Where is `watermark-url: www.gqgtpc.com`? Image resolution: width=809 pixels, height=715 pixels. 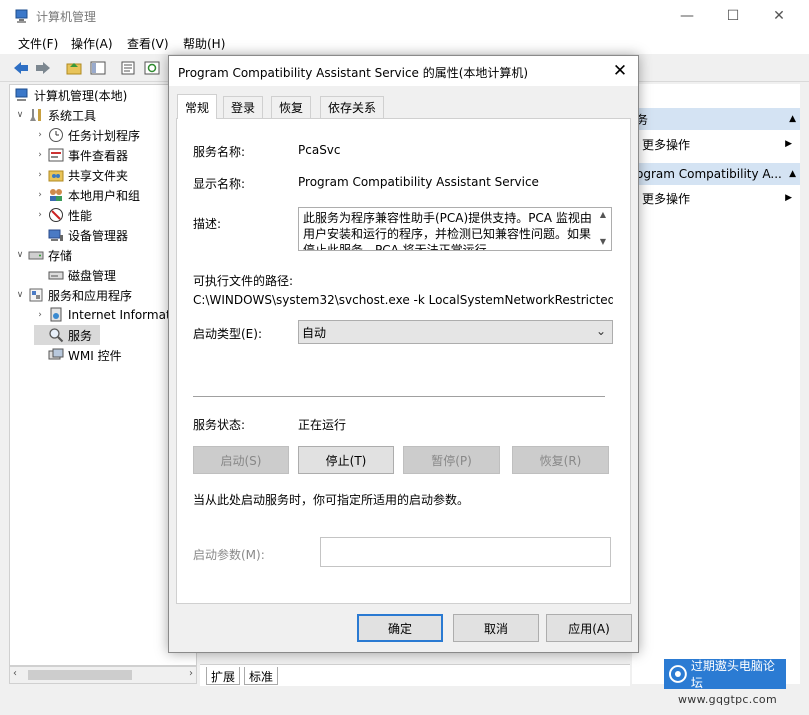
watermark-url: www.gqgtpc.com is located at coordinates (727, 699).